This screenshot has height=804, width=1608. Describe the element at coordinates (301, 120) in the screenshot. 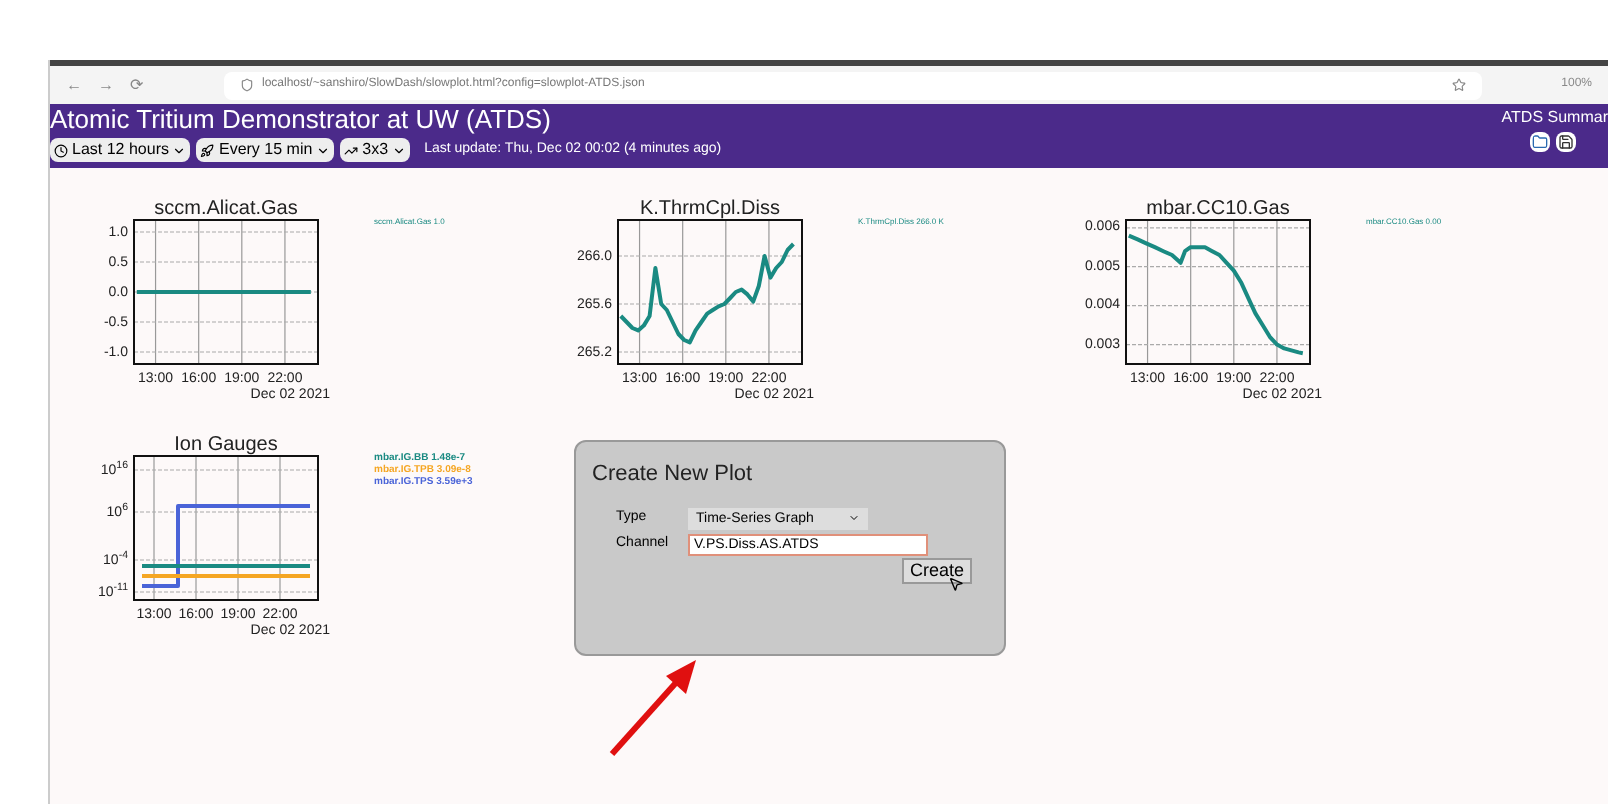

I see `page-title: Atomic Tritium Demonstrator at UW (ATDS)` at that location.